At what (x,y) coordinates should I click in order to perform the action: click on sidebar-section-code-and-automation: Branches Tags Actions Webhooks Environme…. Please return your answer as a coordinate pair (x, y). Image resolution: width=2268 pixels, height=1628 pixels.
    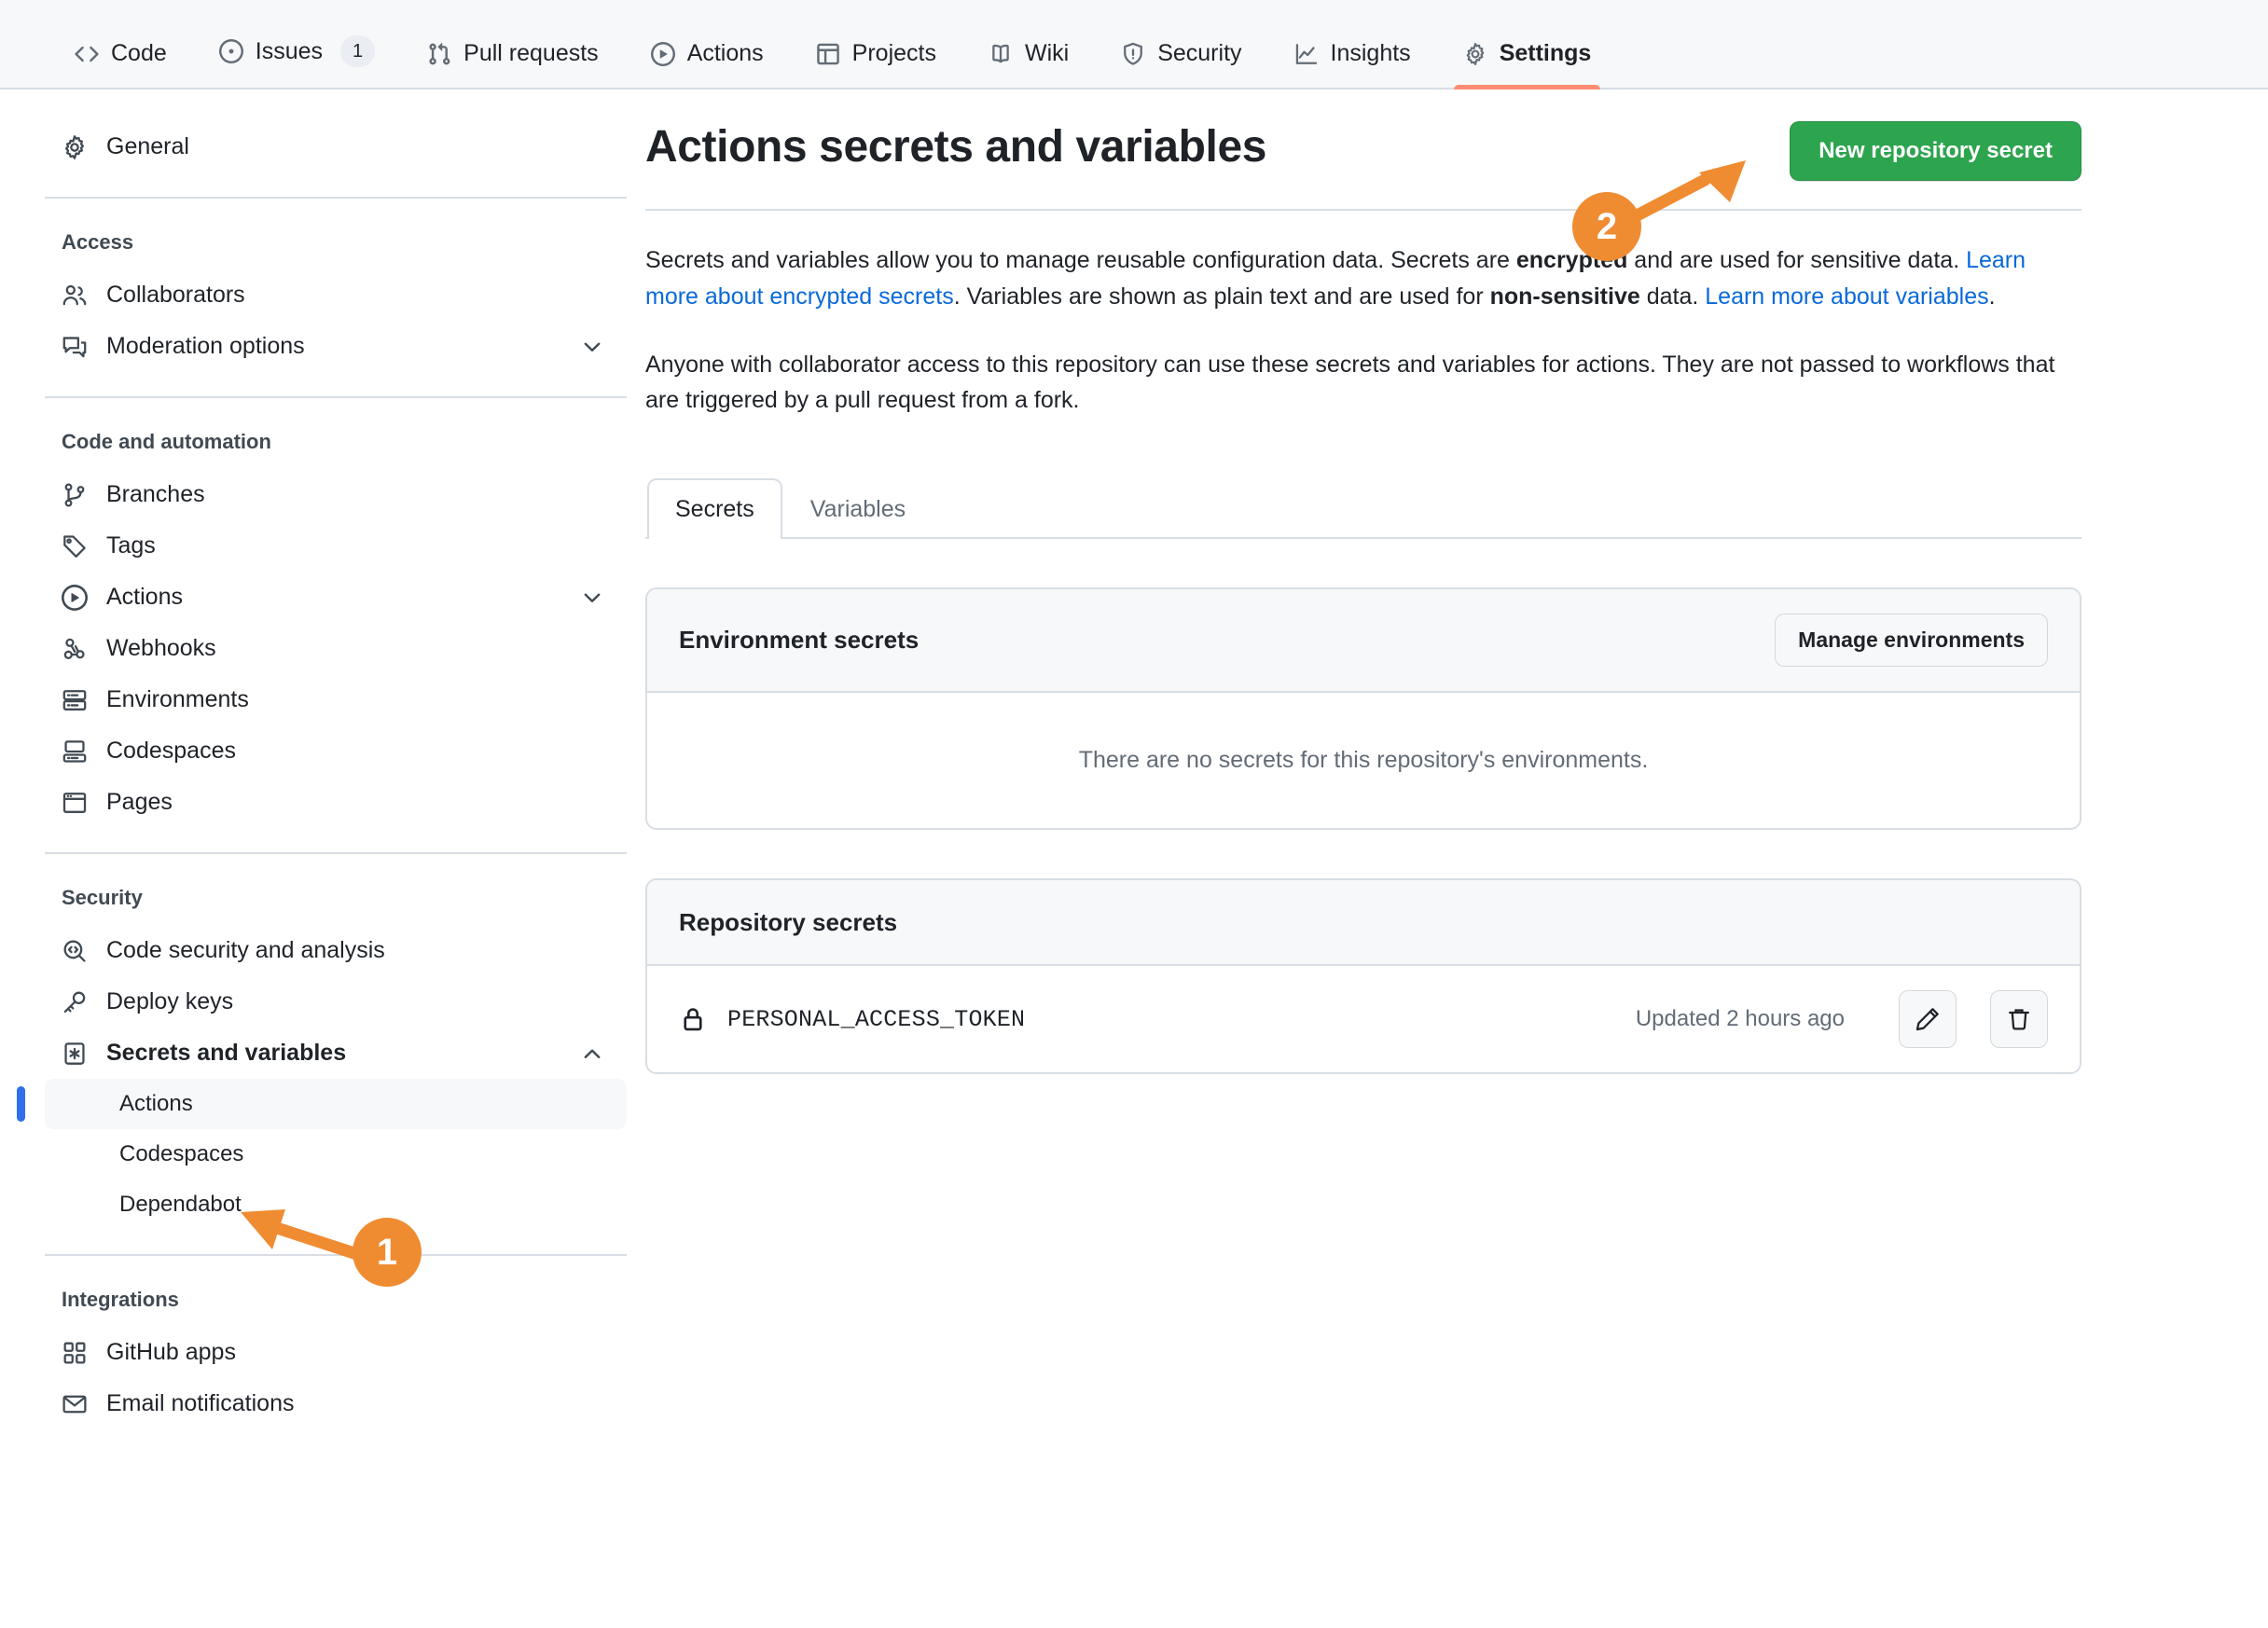
    Looking at the image, I should click on (336, 648).